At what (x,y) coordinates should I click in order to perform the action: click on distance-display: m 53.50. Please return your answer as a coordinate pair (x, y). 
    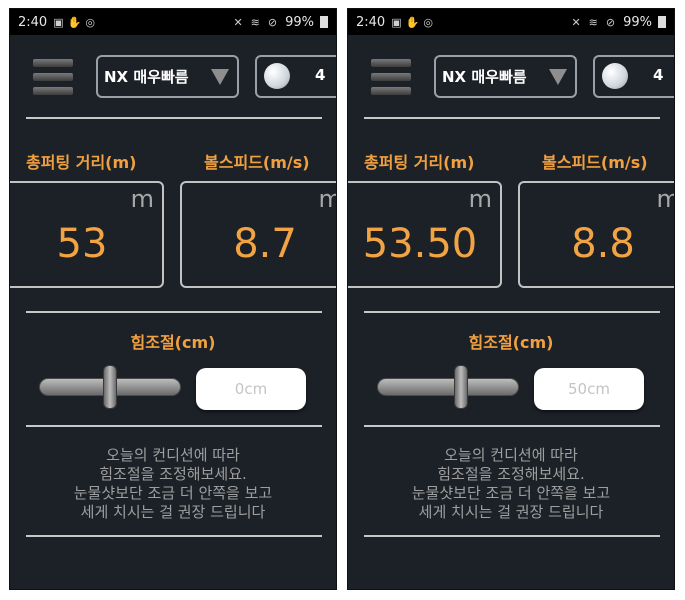
    Looking at the image, I should click on (425, 234).